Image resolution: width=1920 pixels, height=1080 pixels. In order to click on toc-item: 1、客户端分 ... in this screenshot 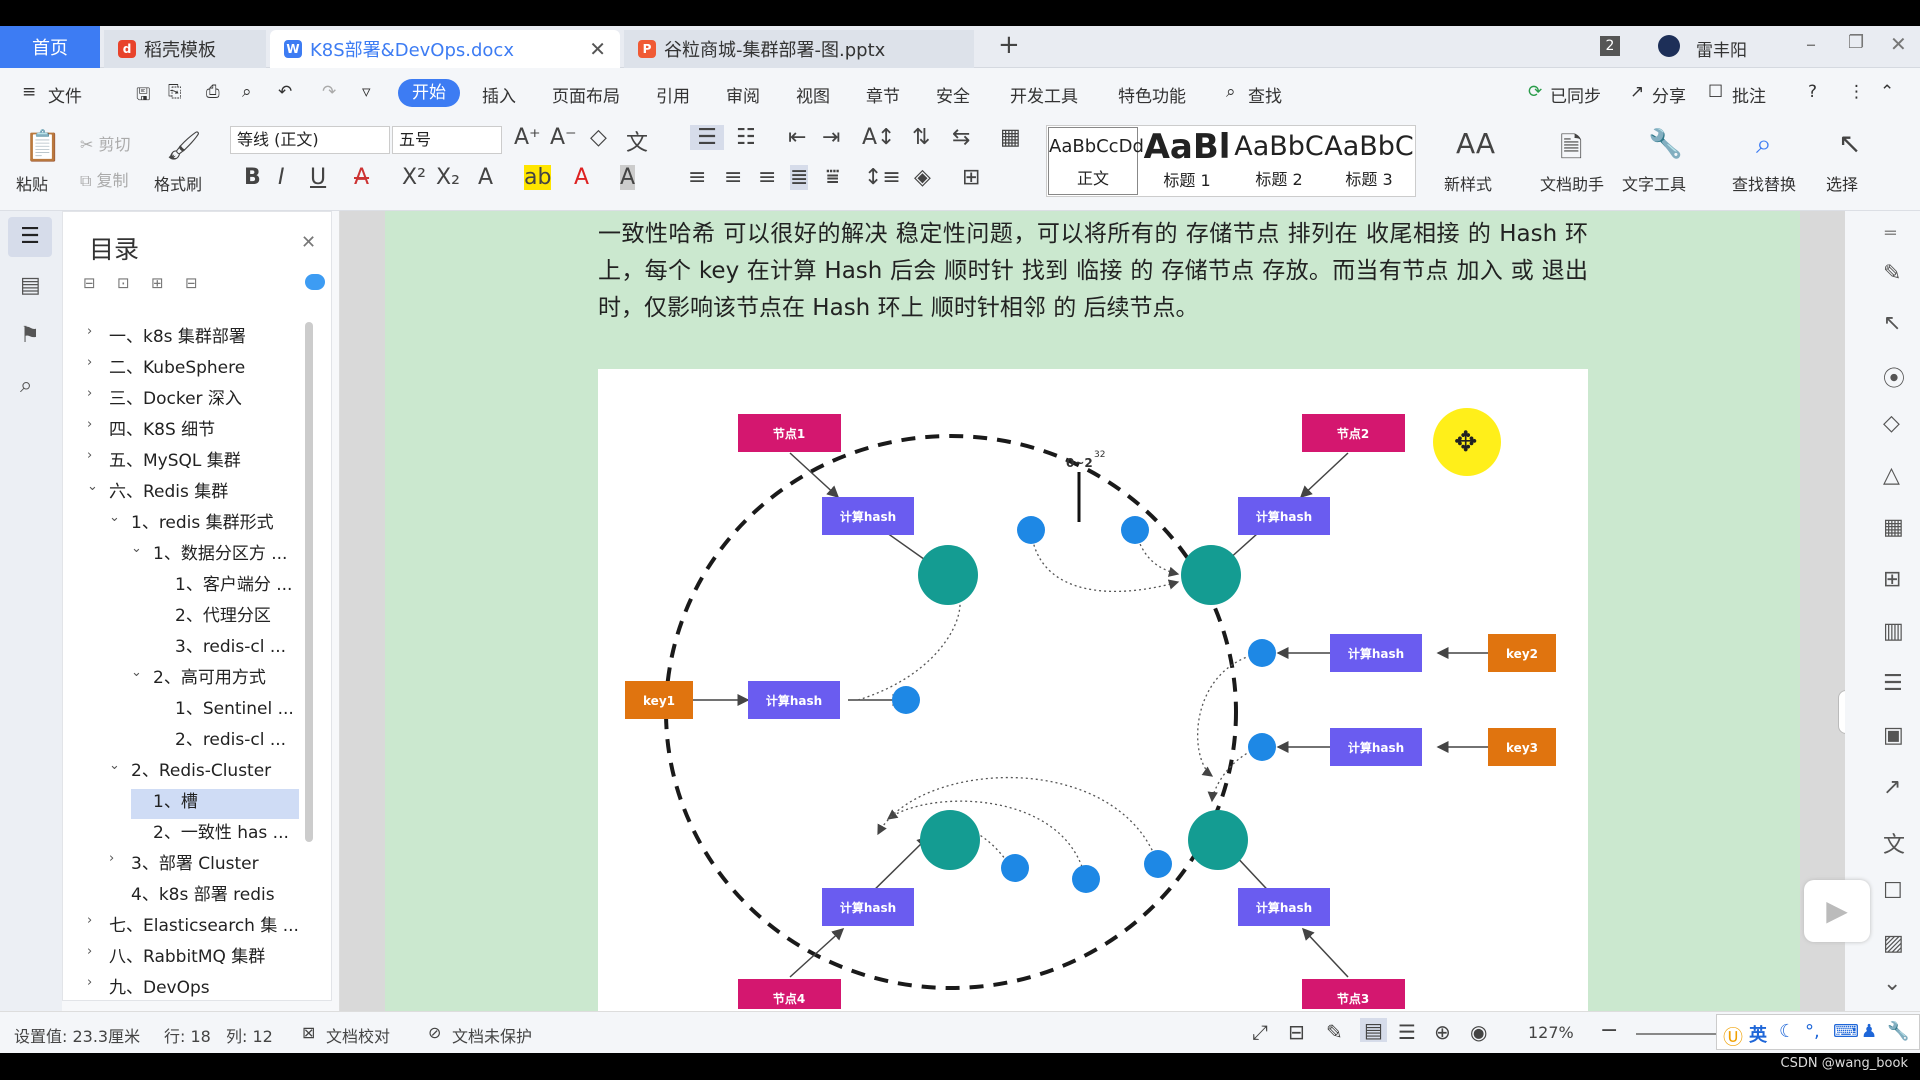, I will do `click(233, 582)`.